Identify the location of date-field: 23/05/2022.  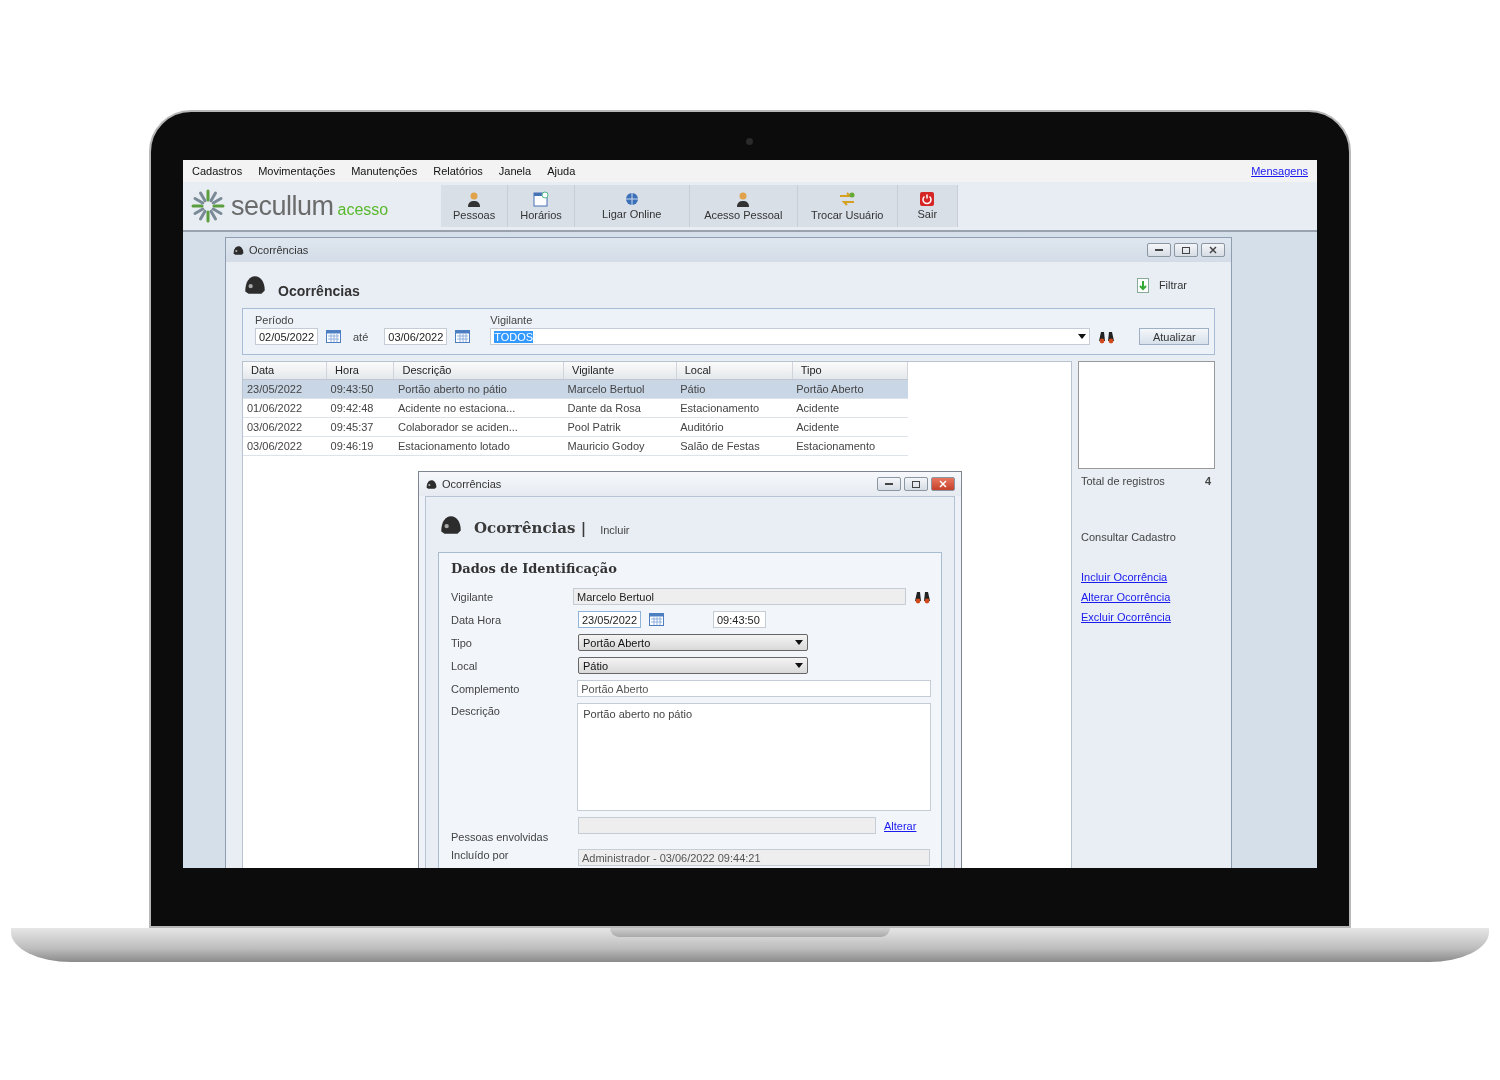
(609, 619).